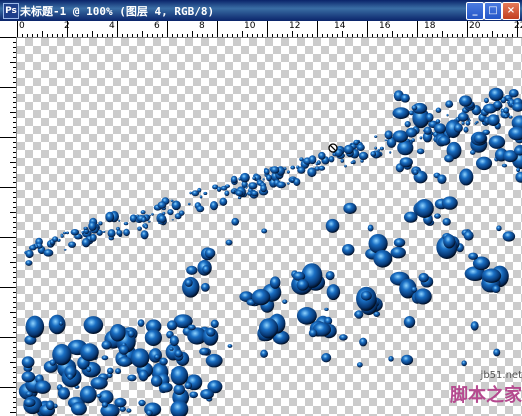  I want to click on minimize-button: _, so click(475, 11).